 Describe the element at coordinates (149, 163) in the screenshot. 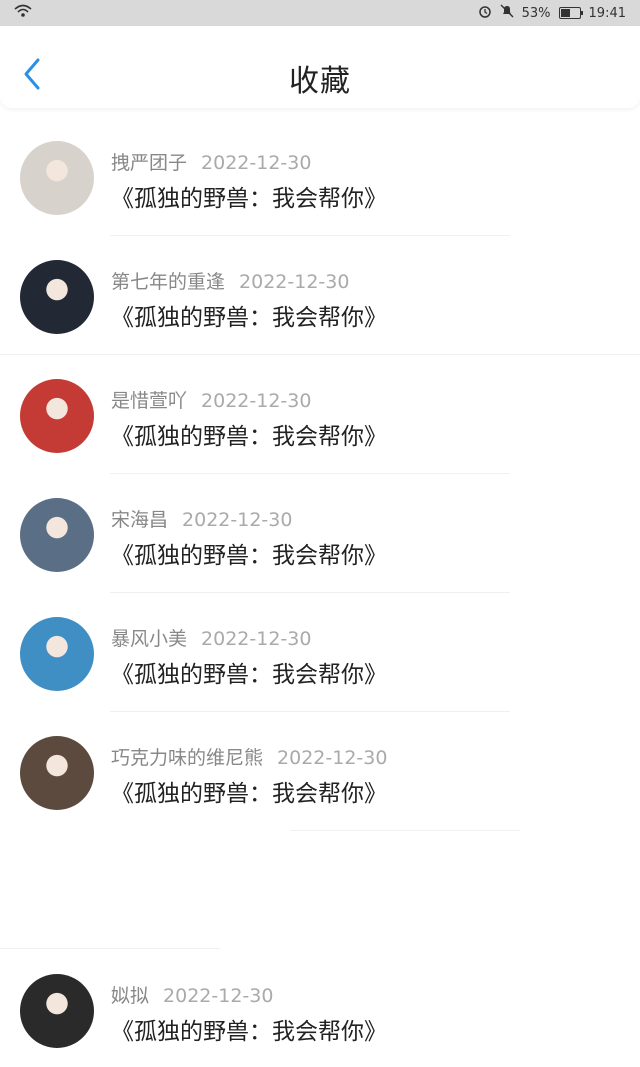

I see `username: 拽严团子` at that location.